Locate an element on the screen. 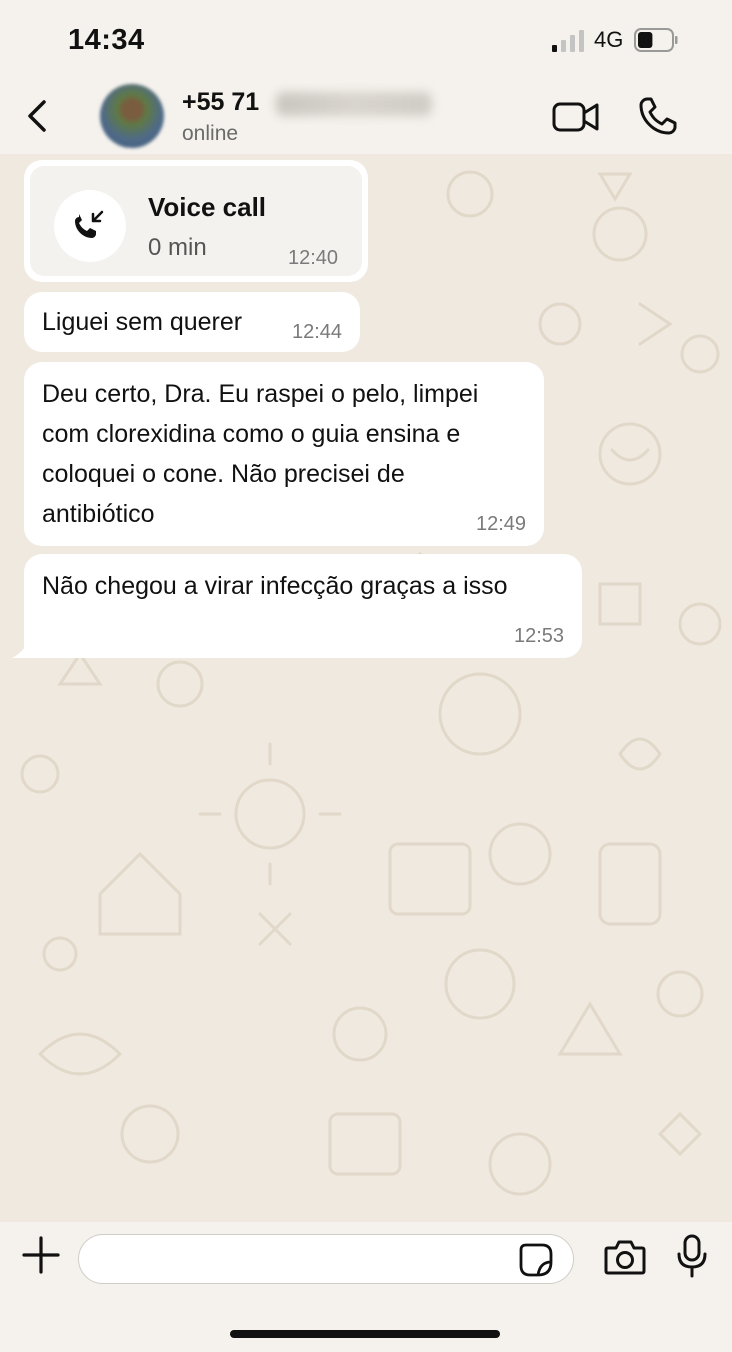 This screenshot has width=732, height=1352. sticker-icon is located at coordinates (536, 1260).